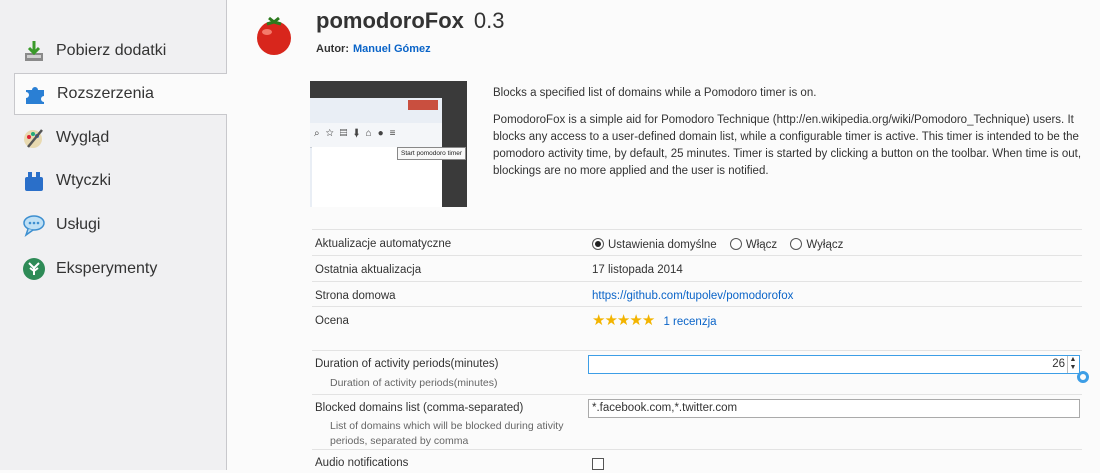 The image size is (1100, 473). I want to click on duration-label: Duration of activity periods(minutes), so click(407, 364).